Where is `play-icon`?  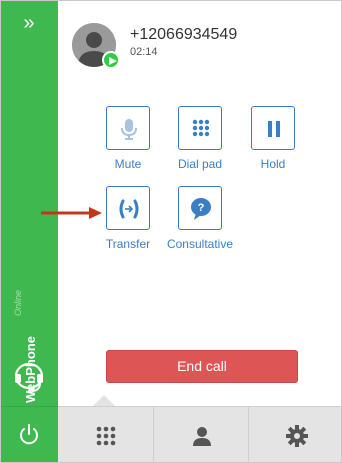 play-icon is located at coordinates (113, 61).